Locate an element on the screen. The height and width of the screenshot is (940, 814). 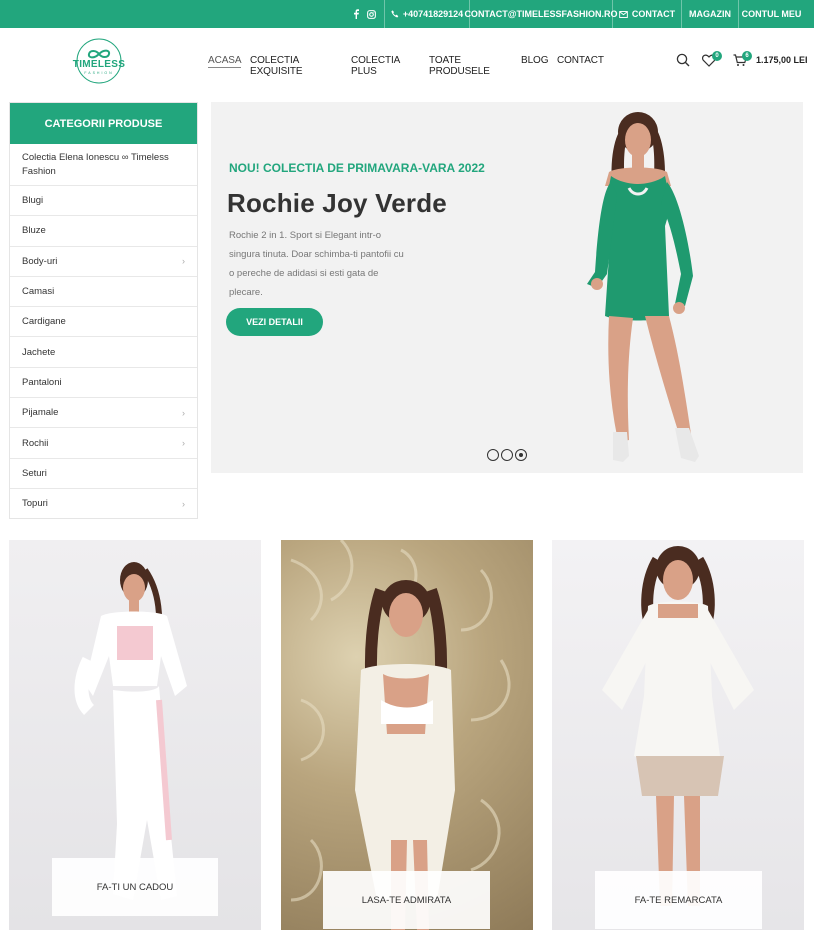
slider-dots is located at coordinates (507, 455).